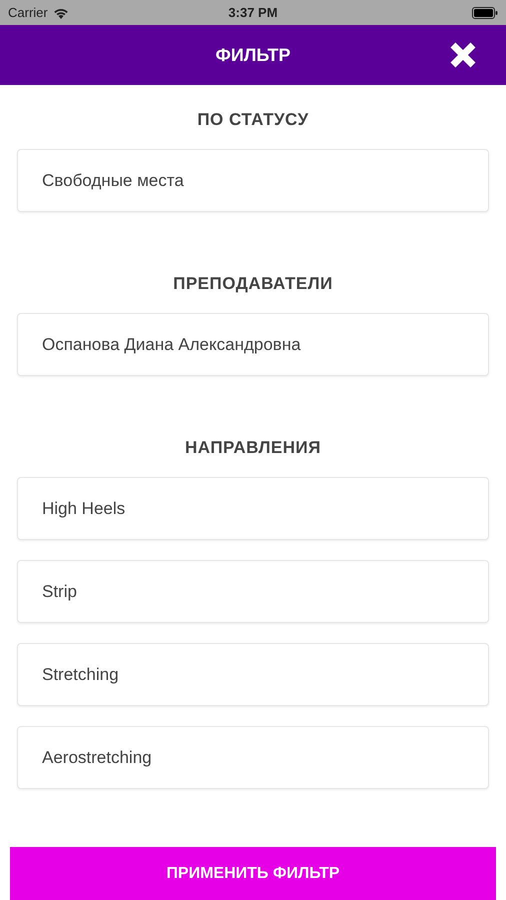 Image resolution: width=506 pixels, height=900 pixels. What do you see at coordinates (253, 55) in the screenshot?
I see `header-title: ФИЛЬТР` at bounding box center [253, 55].